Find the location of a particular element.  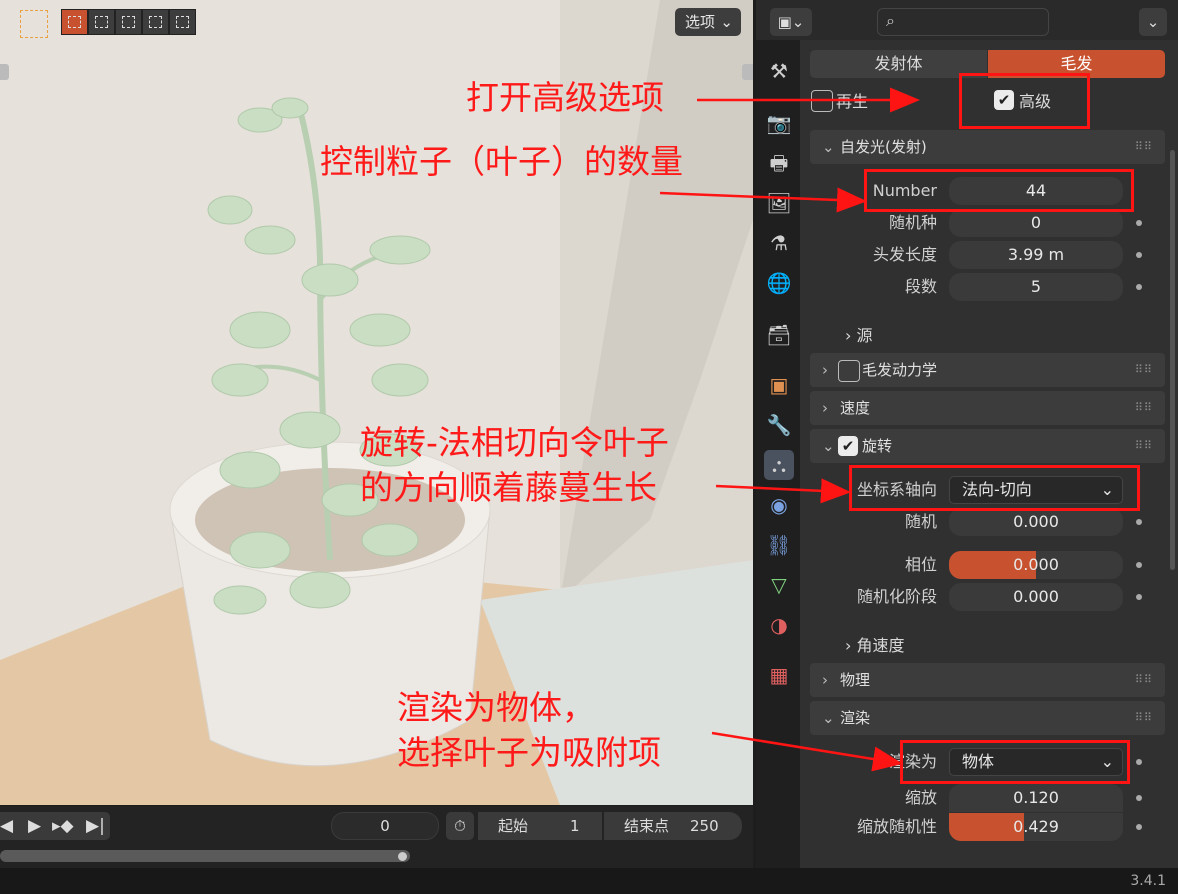

annotation-rotation-line1: 旋转-法相切向令叶子 is located at coordinates (514, 442).